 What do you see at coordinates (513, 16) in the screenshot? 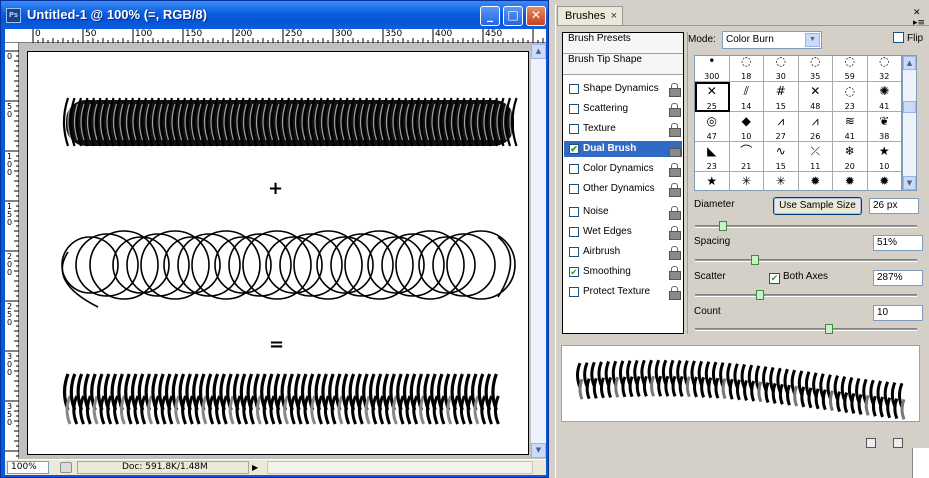
I see `maximize-button: □` at bounding box center [513, 16].